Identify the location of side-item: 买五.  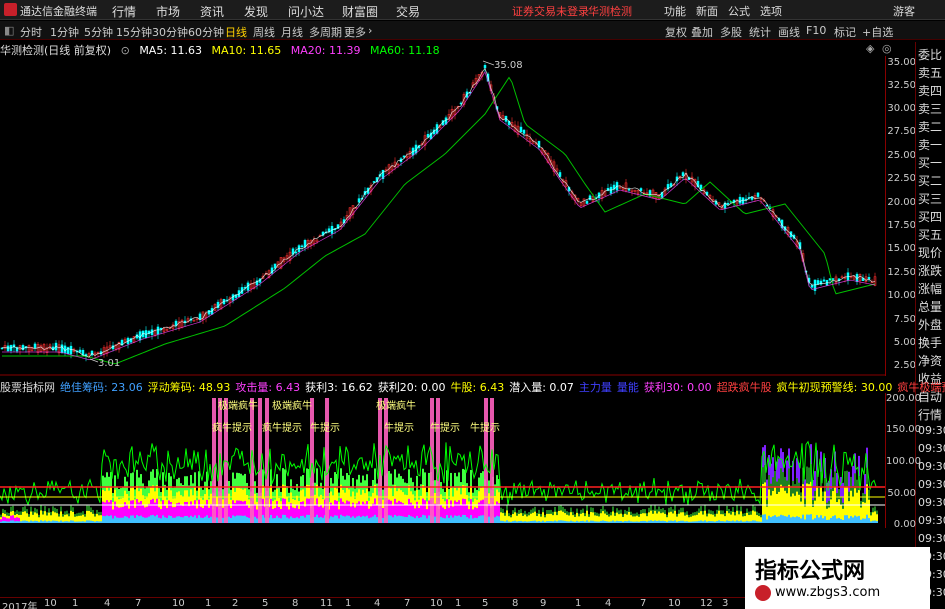
(931, 234).